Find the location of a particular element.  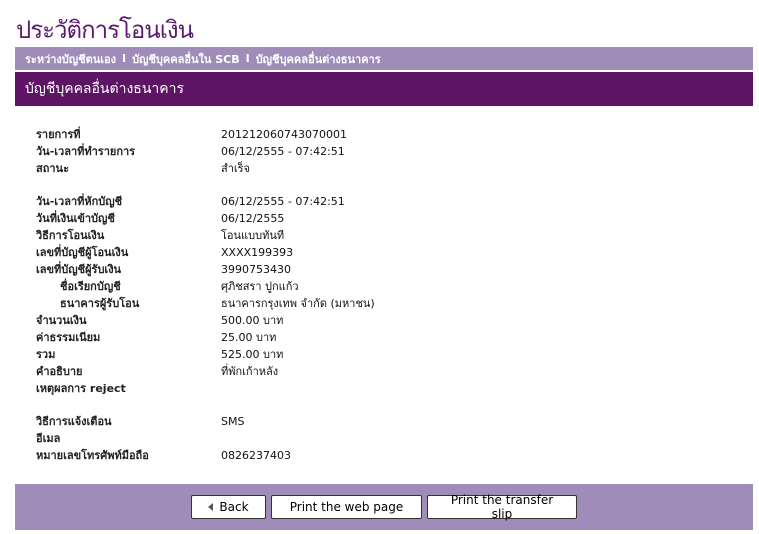

print-transfer-slip-button: Print the transfer slip is located at coordinates (502, 507).